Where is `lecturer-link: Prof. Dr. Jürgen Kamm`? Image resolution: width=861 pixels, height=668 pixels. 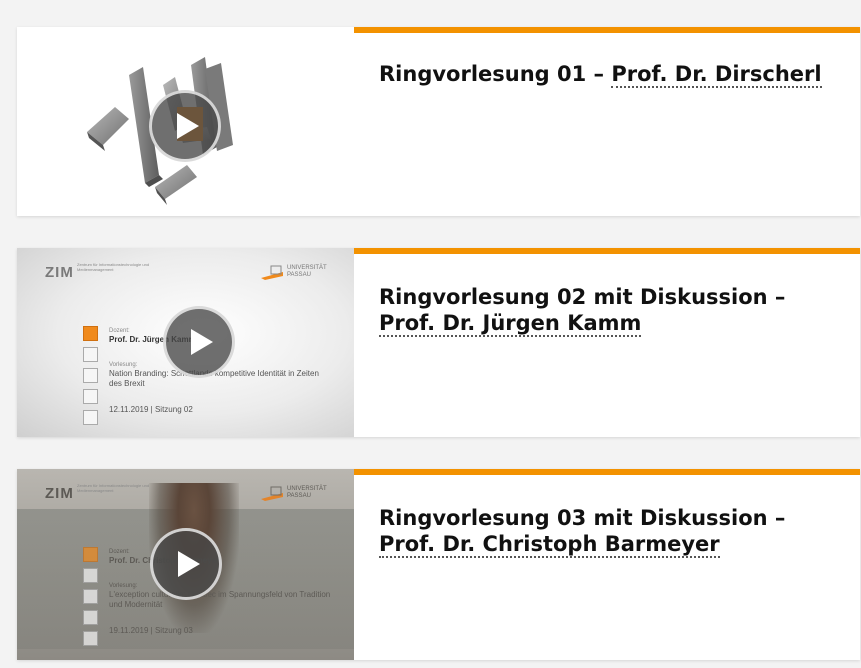
lecturer-link: Prof. Dr. Jürgen Kamm is located at coordinates (510, 324).